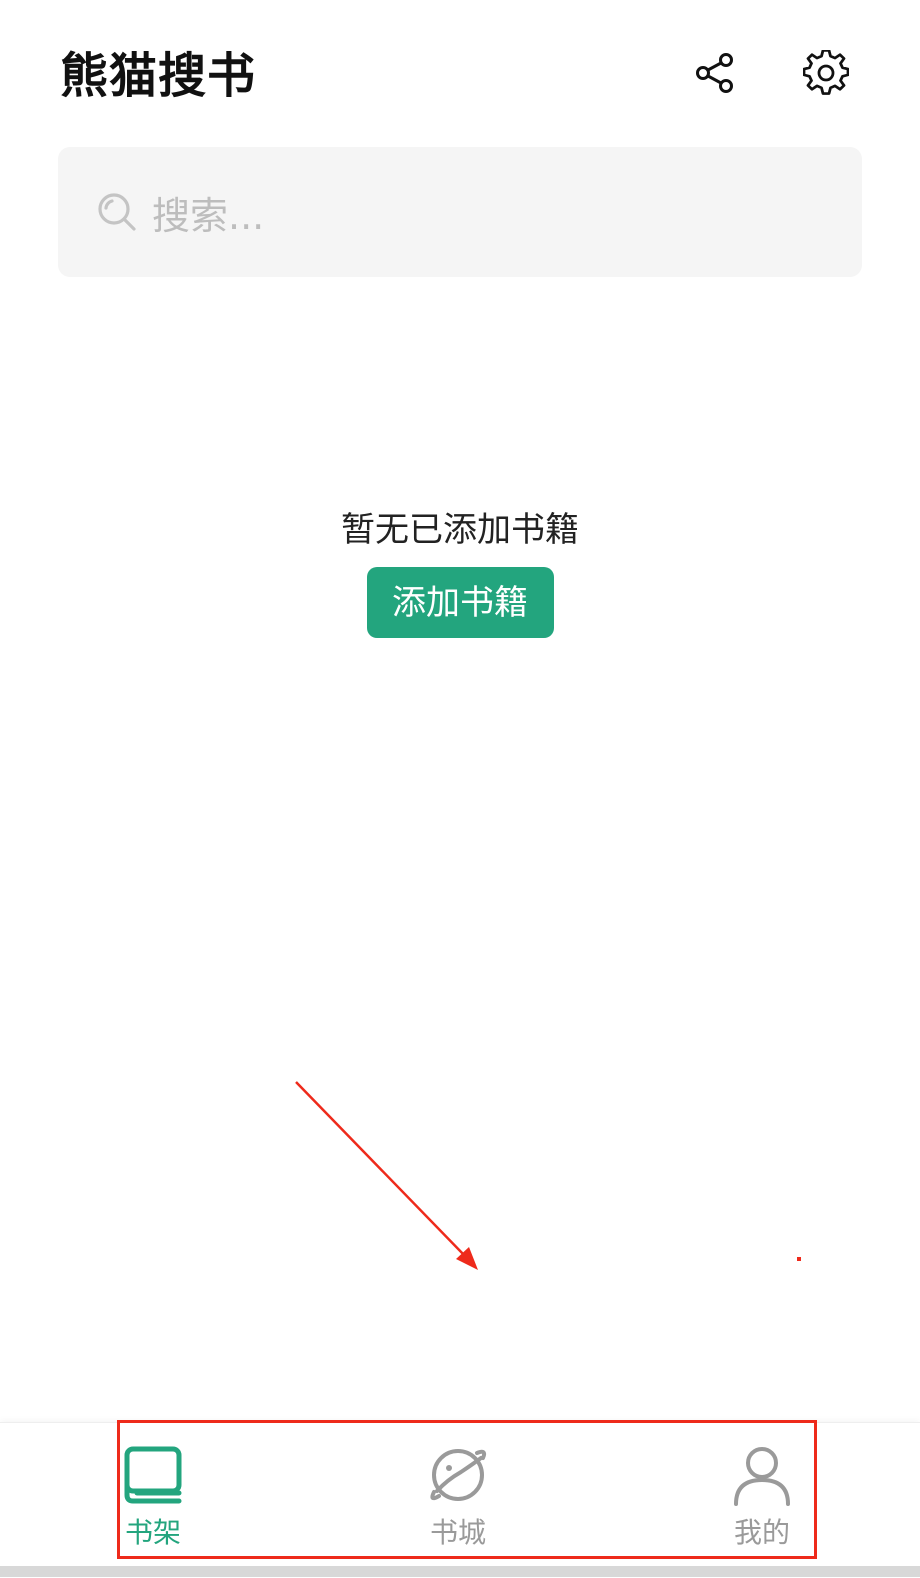  I want to click on search-icon, so click(117, 212).